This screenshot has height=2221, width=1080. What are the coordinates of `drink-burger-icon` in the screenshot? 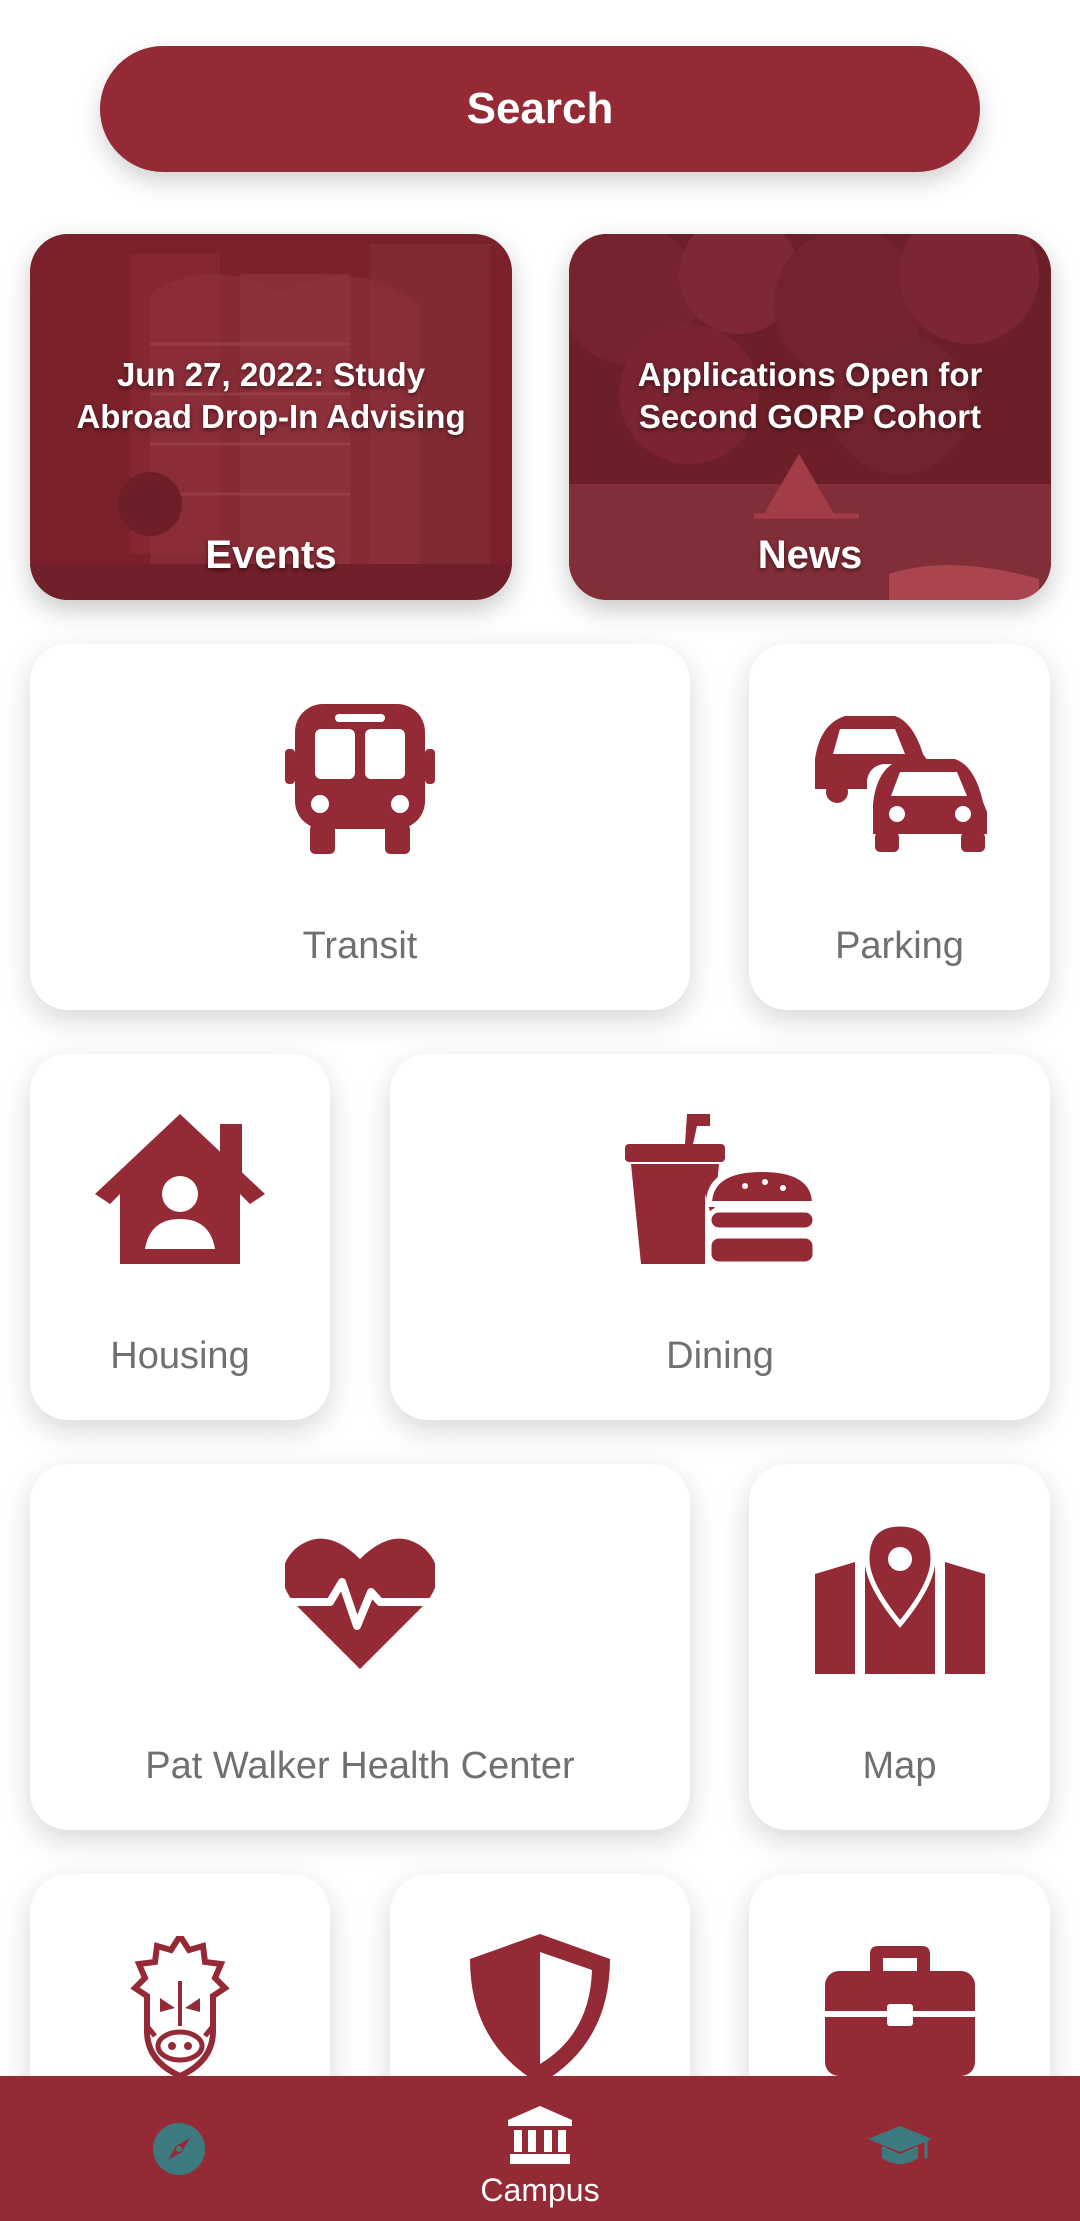 It's located at (720, 1189).